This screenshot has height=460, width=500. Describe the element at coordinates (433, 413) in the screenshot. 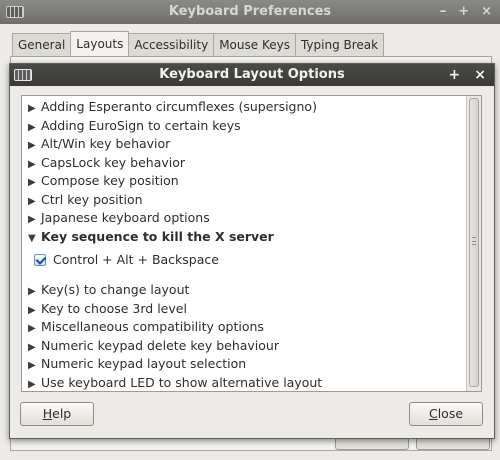

I see `close-mnemonic: C` at that location.